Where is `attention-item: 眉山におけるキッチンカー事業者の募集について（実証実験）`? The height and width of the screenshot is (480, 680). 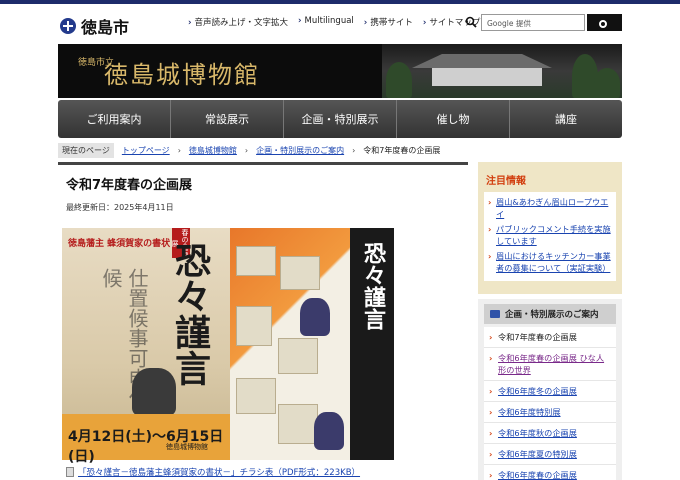 attention-item: 眉山におけるキッチンカー事業者の募集について（実証実験） is located at coordinates (550, 262).